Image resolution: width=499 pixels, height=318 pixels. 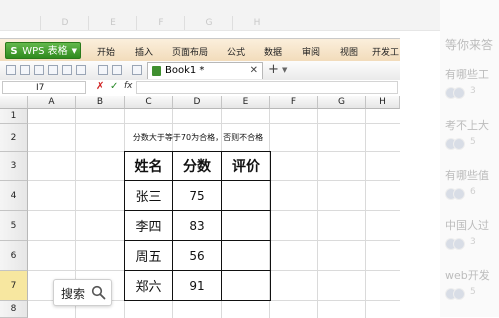 I want to click on row-header: 4, so click(x=14, y=196).